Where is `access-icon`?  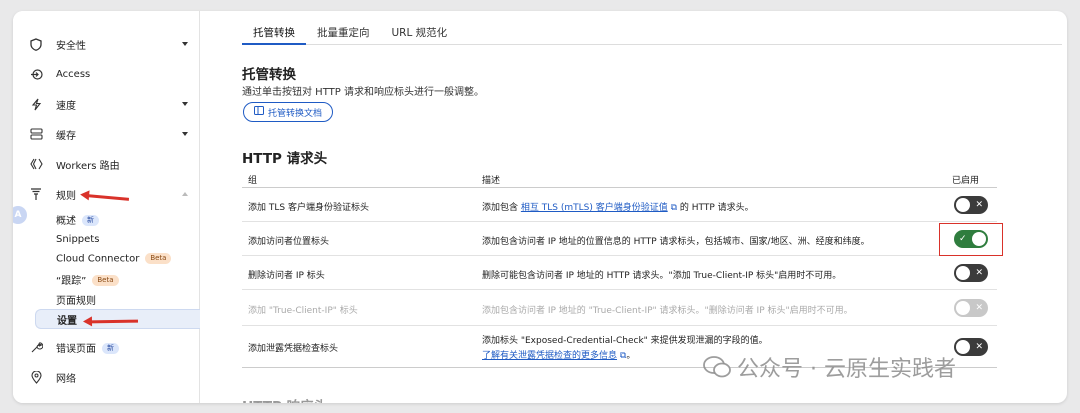
access-icon is located at coordinates (36, 74).